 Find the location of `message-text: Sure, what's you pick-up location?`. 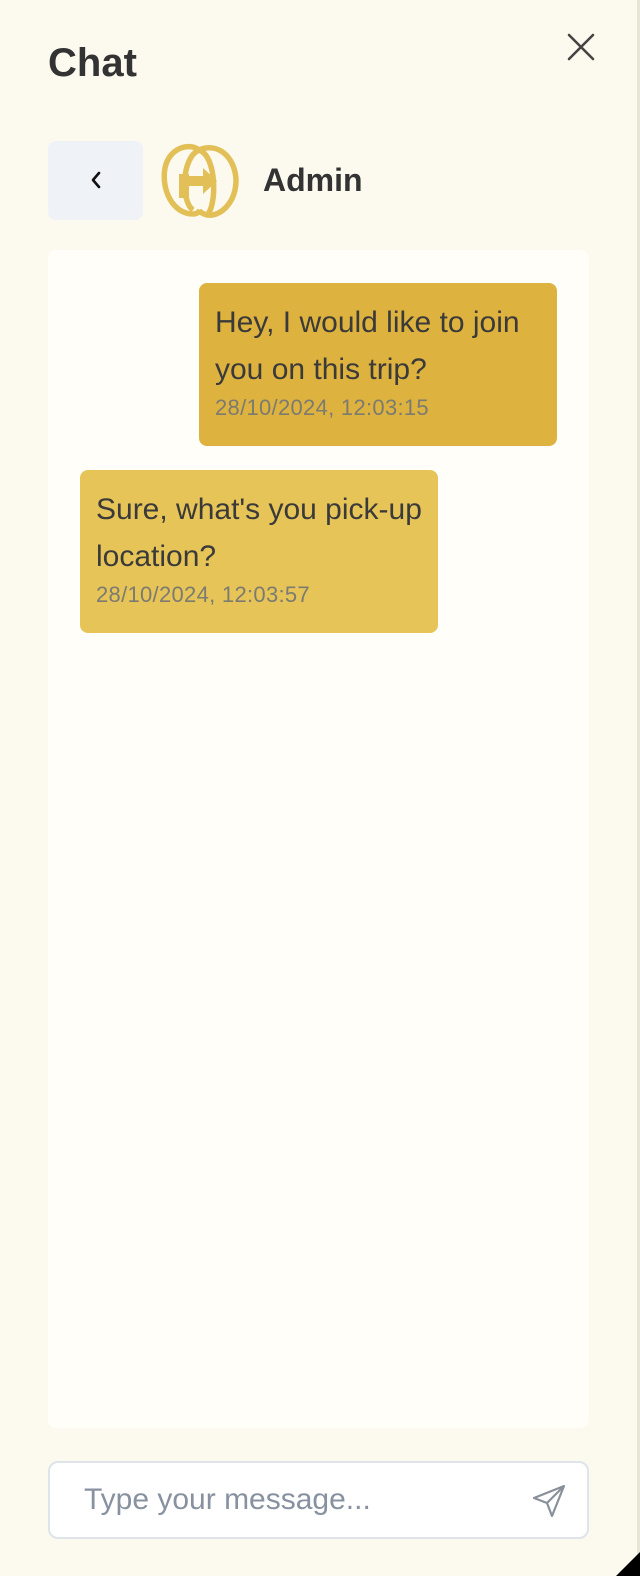

message-text: Sure, what's you pick-up location? is located at coordinates (259, 533).